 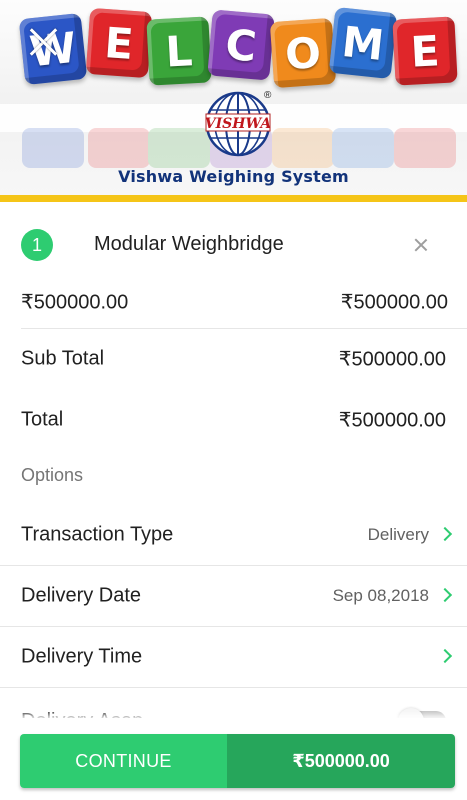 What do you see at coordinates (189, 244) in the screenshot?
I see `product-name: Modular Weighbridge` at bounding box center [189, 244].